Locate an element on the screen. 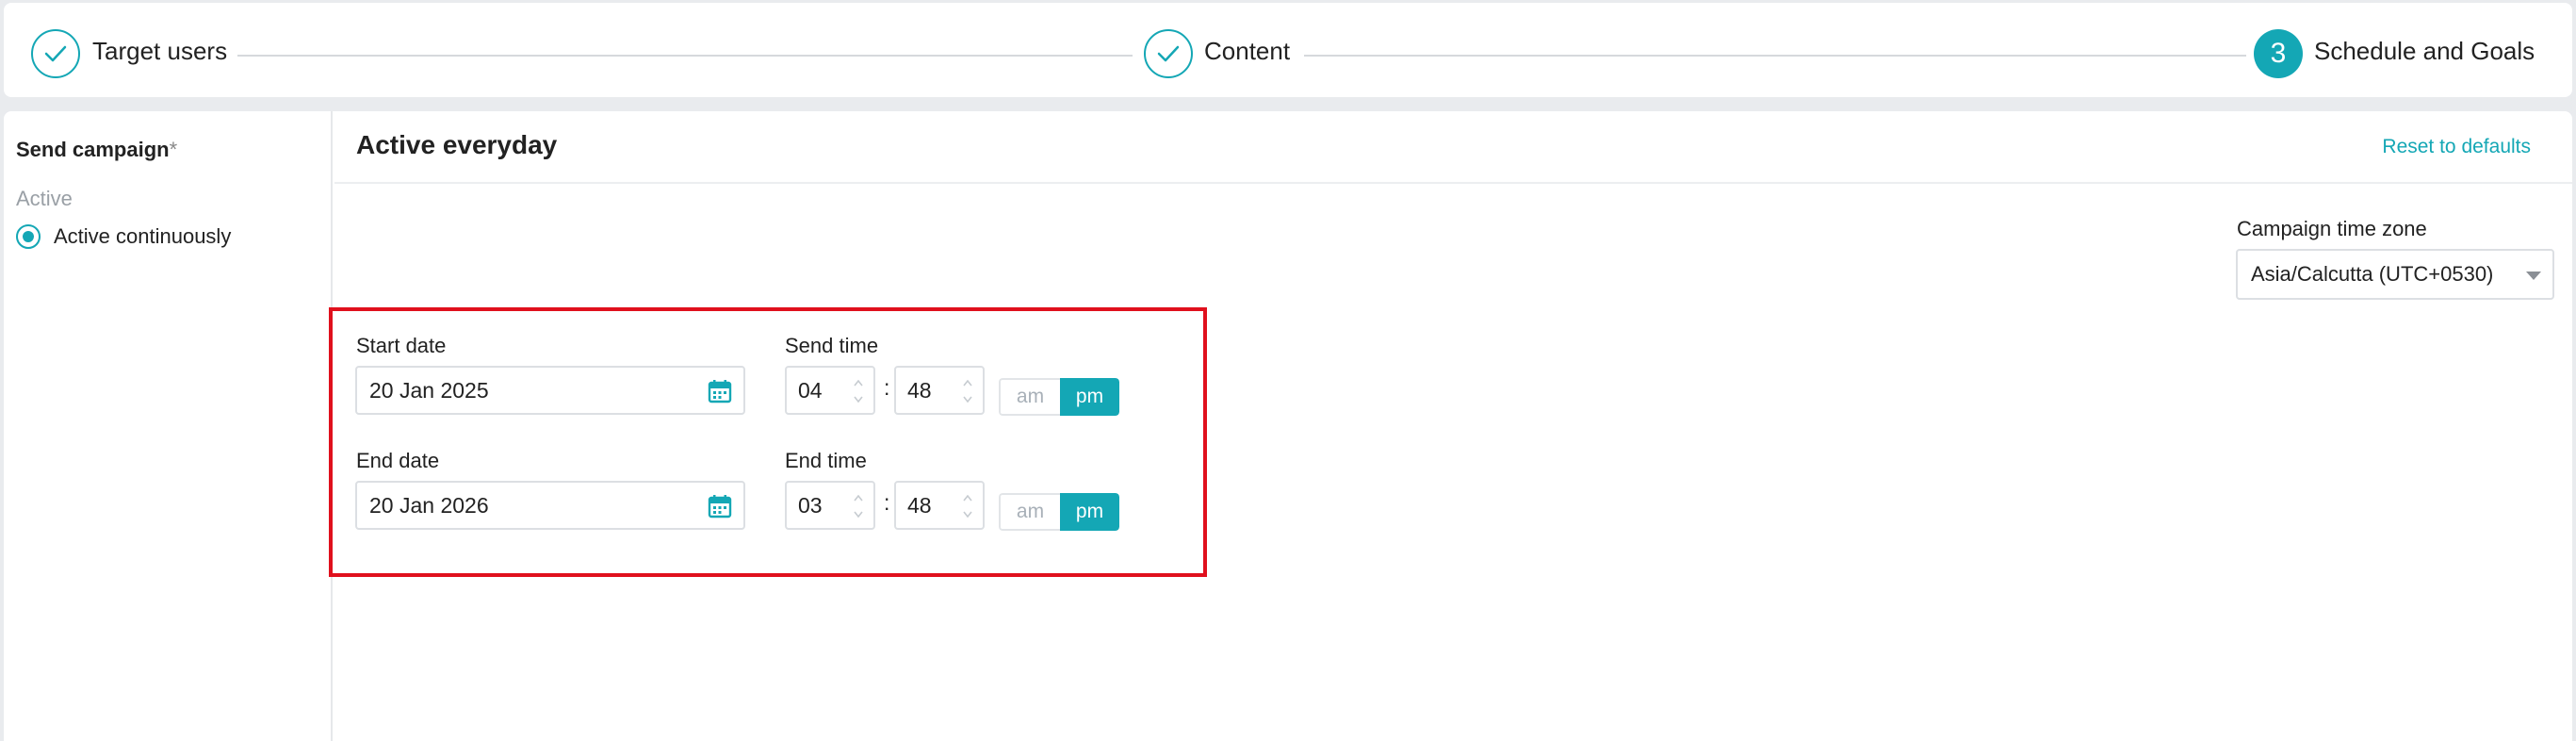 This screenshot has width=2576, height=741. end-date-input: 20 Jan 2026 is located at coordinates (550, 505).